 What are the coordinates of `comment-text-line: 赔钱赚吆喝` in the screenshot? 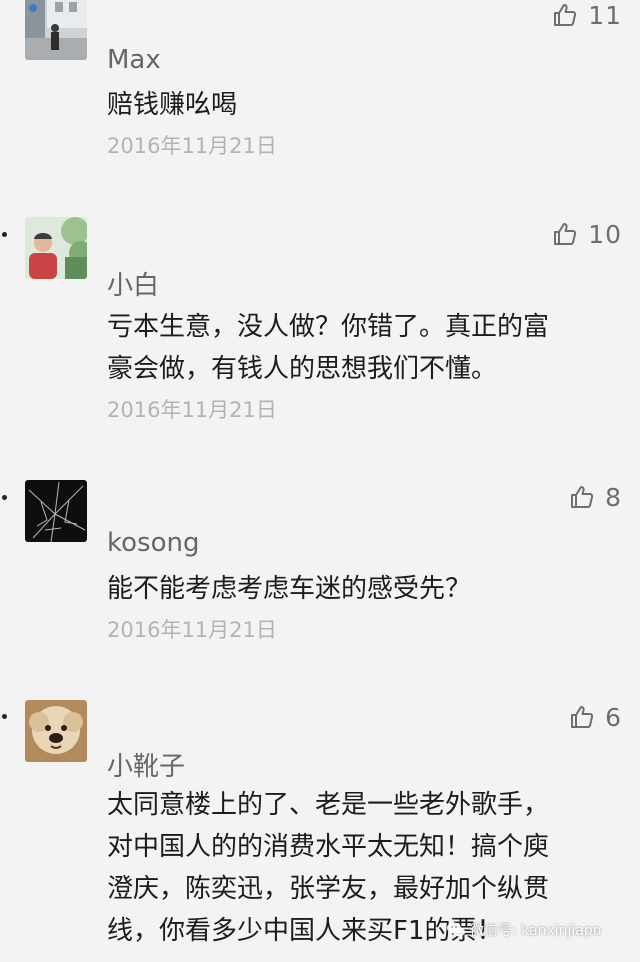 It's located at (172, 105).